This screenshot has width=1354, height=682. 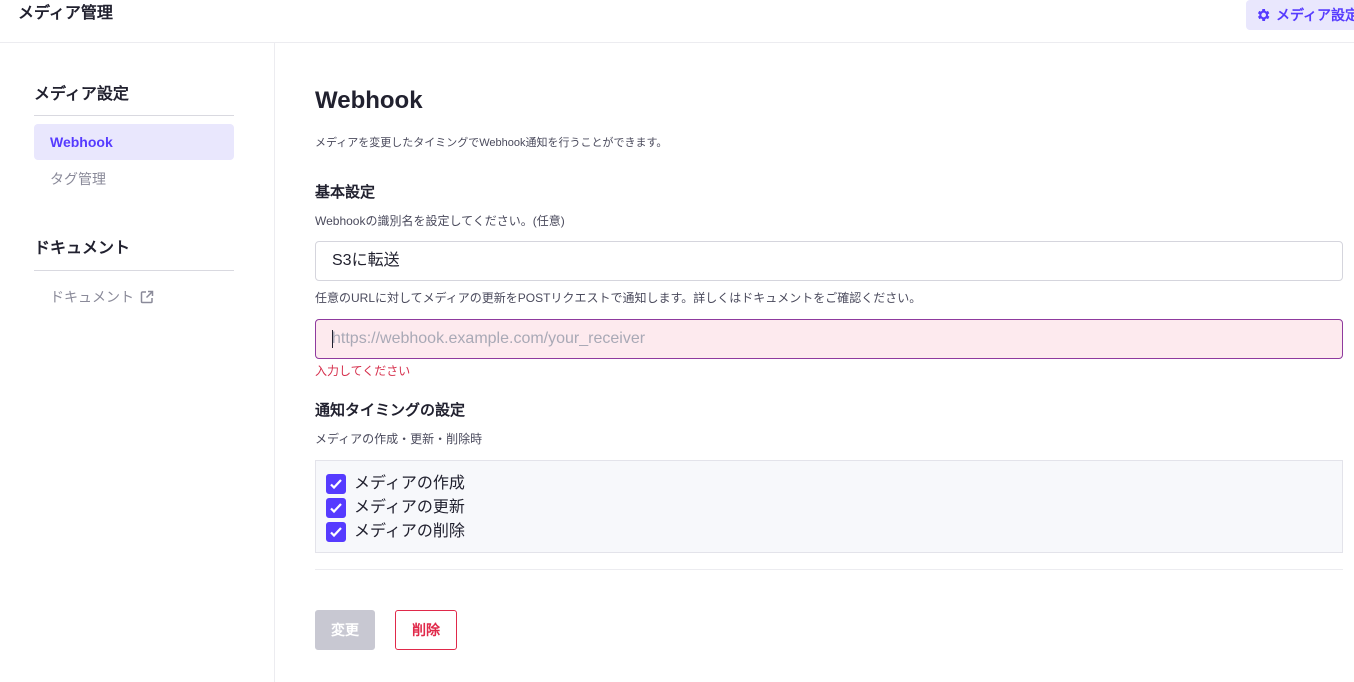 I want to click on webhook-name-input: S3に転送, so click(x=829, y=261).